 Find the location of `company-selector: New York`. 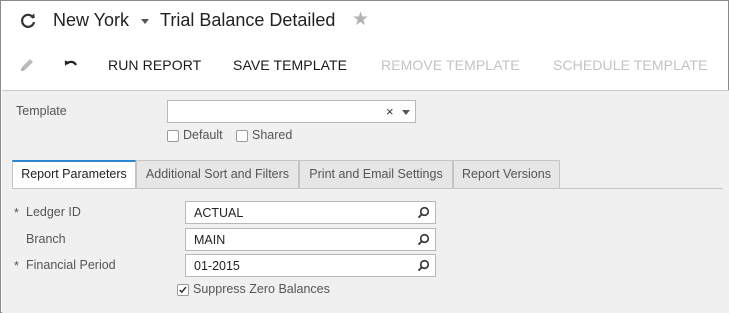

company-selector: New York is located at coordinates (91, 20).